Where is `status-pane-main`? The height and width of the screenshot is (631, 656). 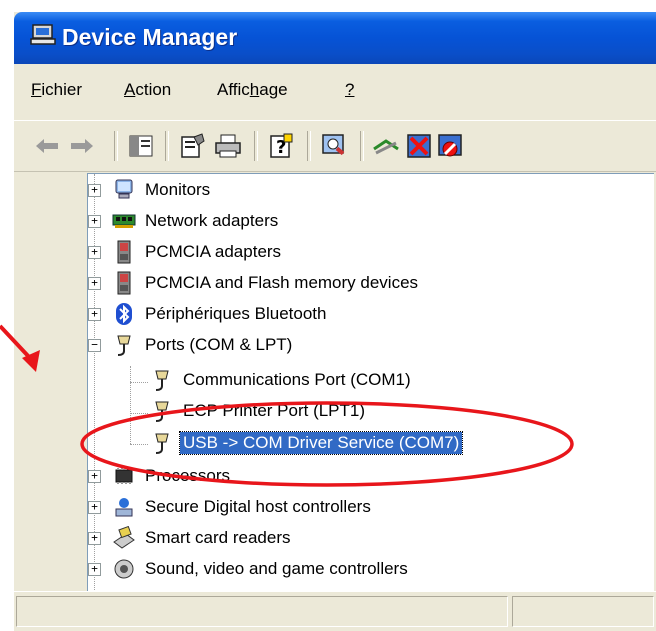 status-pane-main is located at coordinates (262, 611).